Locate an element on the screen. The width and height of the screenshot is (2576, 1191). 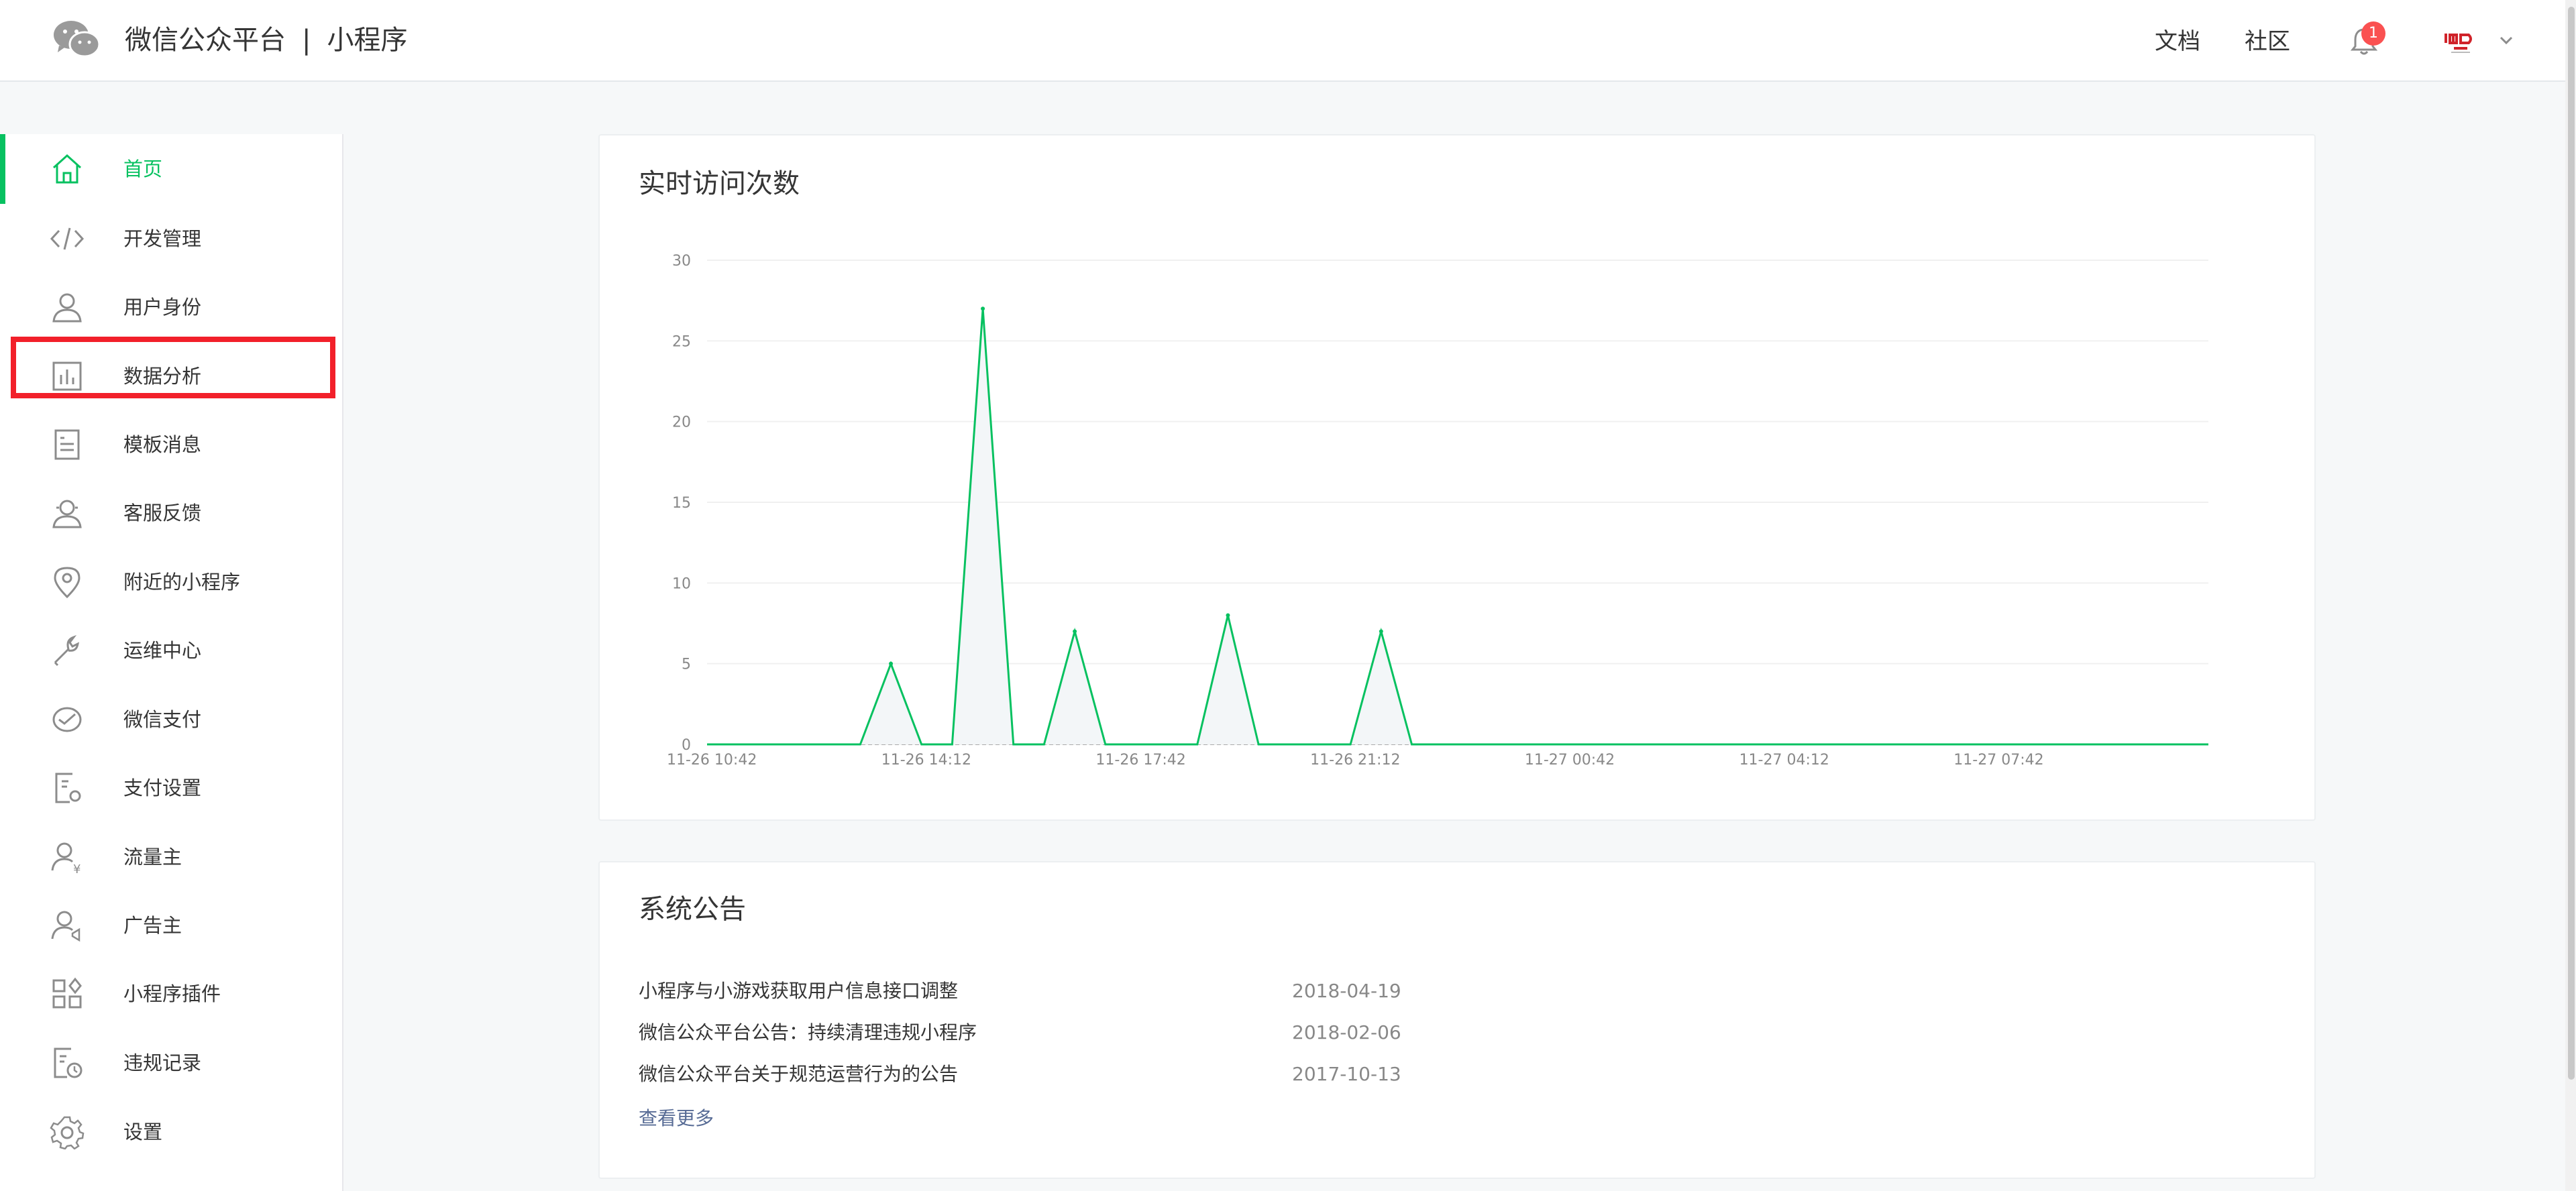
brand-title: 微信公众平台 | 小程序 is located at coordinates (266, 40).